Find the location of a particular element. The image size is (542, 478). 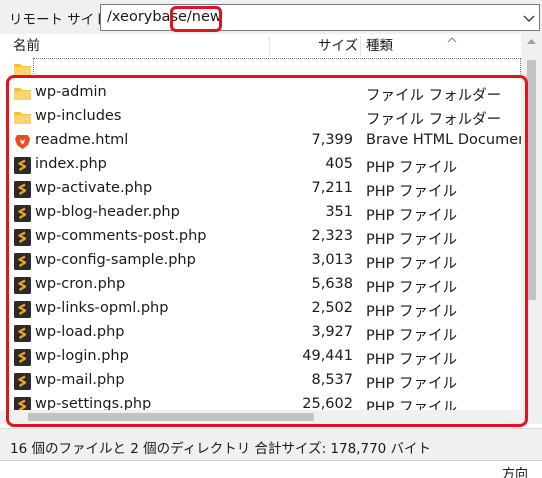

remote-path-input: /xeorybase/new is located at coordinates (320, 17).